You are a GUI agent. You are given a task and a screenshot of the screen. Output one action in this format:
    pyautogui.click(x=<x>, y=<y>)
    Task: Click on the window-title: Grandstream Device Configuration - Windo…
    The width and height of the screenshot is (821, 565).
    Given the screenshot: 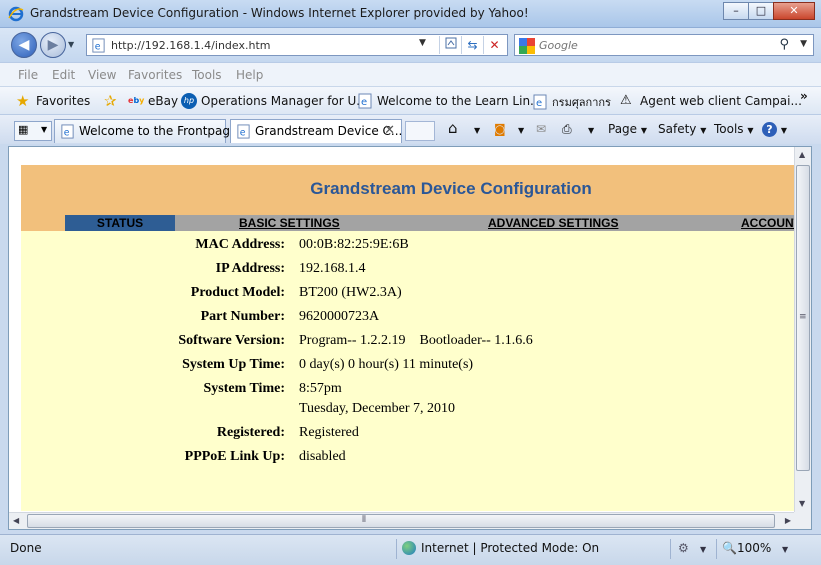 What is the action you would take?
    pyautogui.click(x=279, y=13)
    